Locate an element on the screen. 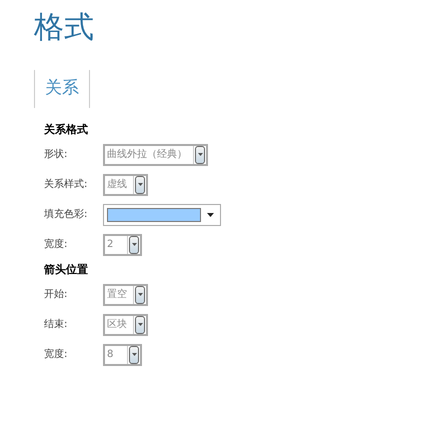 This screenshot has height=443, width=442. color-picker is located at coordinates (162, 215).